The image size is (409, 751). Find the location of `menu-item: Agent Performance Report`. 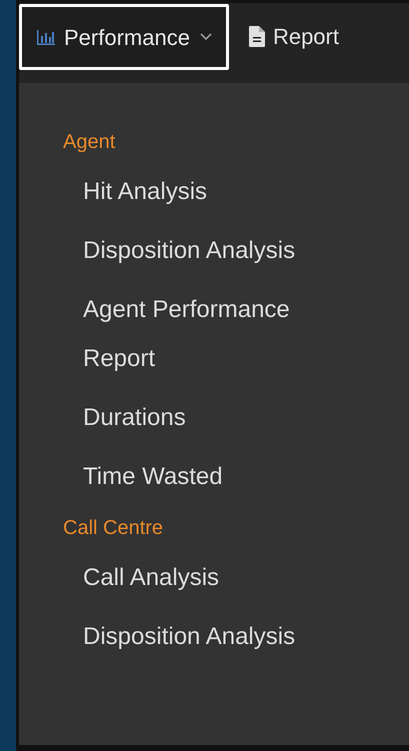

menu-item: Agent Performance Report is located at coordinates (213, 334).